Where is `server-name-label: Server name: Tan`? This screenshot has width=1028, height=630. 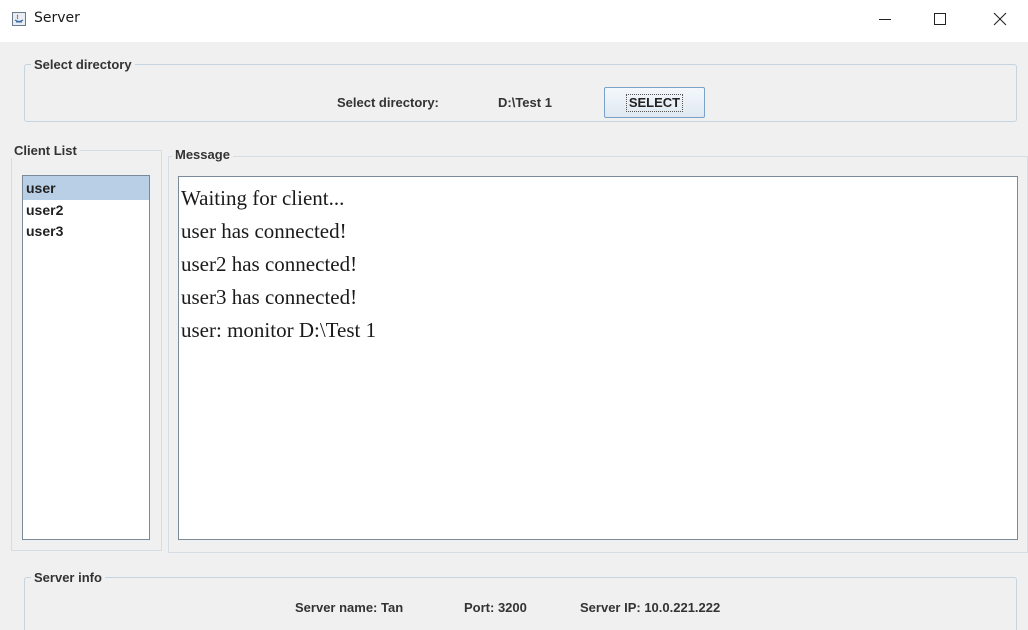
server-name-label: Server name: Tan is located at coordinates (349, 607).